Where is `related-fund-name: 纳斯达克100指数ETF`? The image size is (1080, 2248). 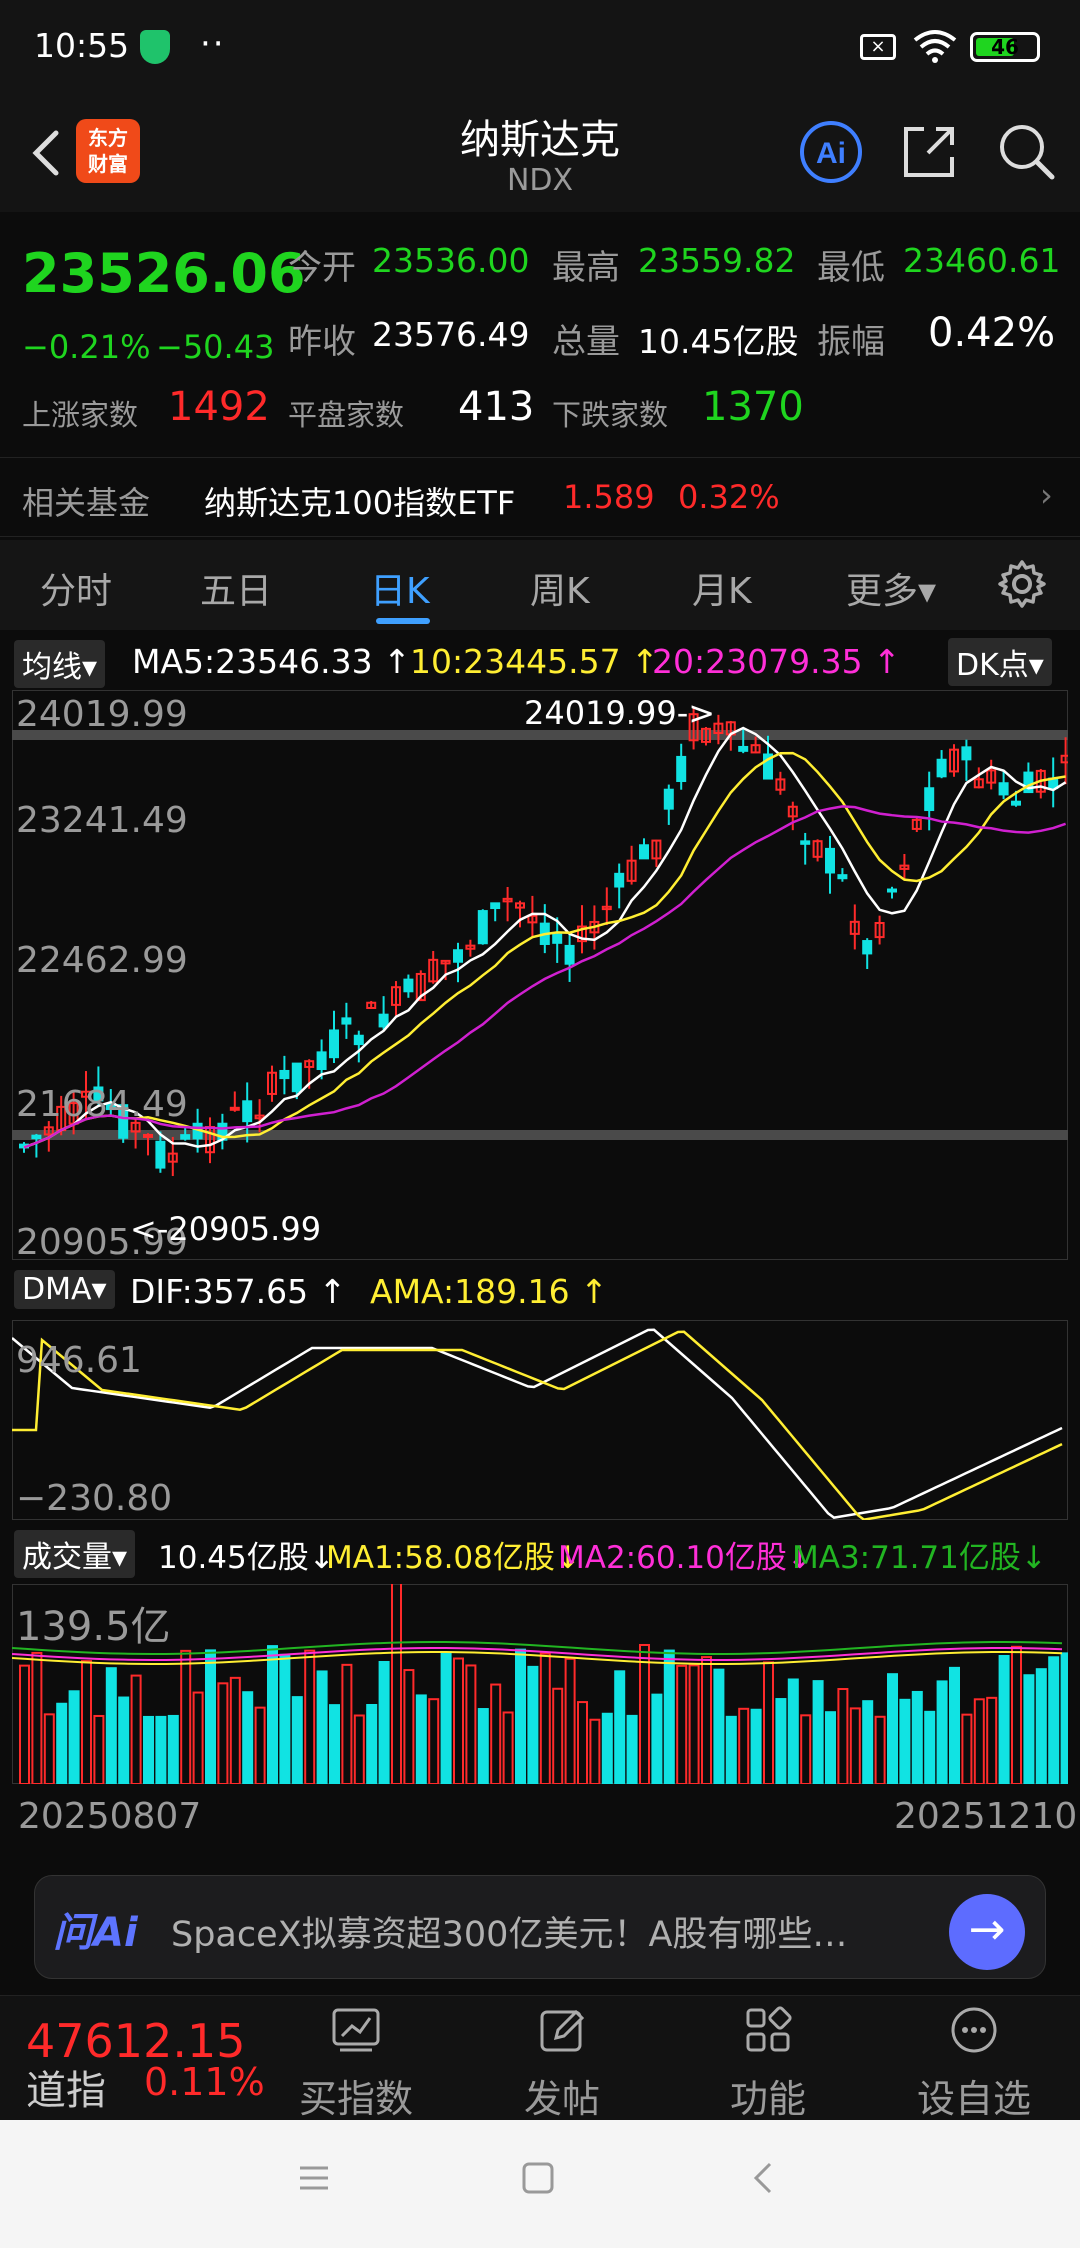 related-fund-name: 纳斯达克100指数ETF is located at coordinates (359, 501).